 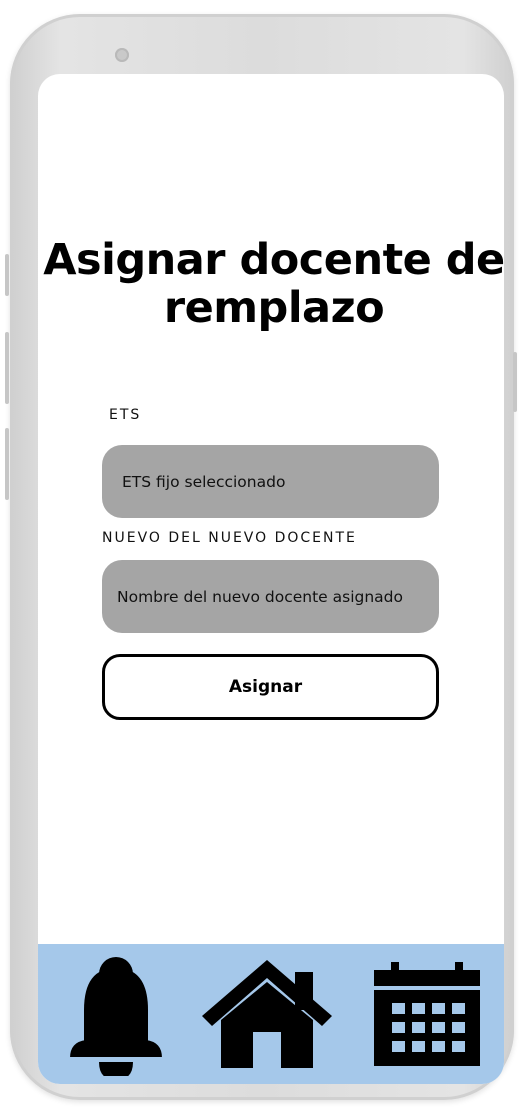 What do you see at coordinates (229, 538) in the screenshot?
I see `docente-label: NUEVO DEL NUEVO DOCENTE` at bounding box center [229, 538].